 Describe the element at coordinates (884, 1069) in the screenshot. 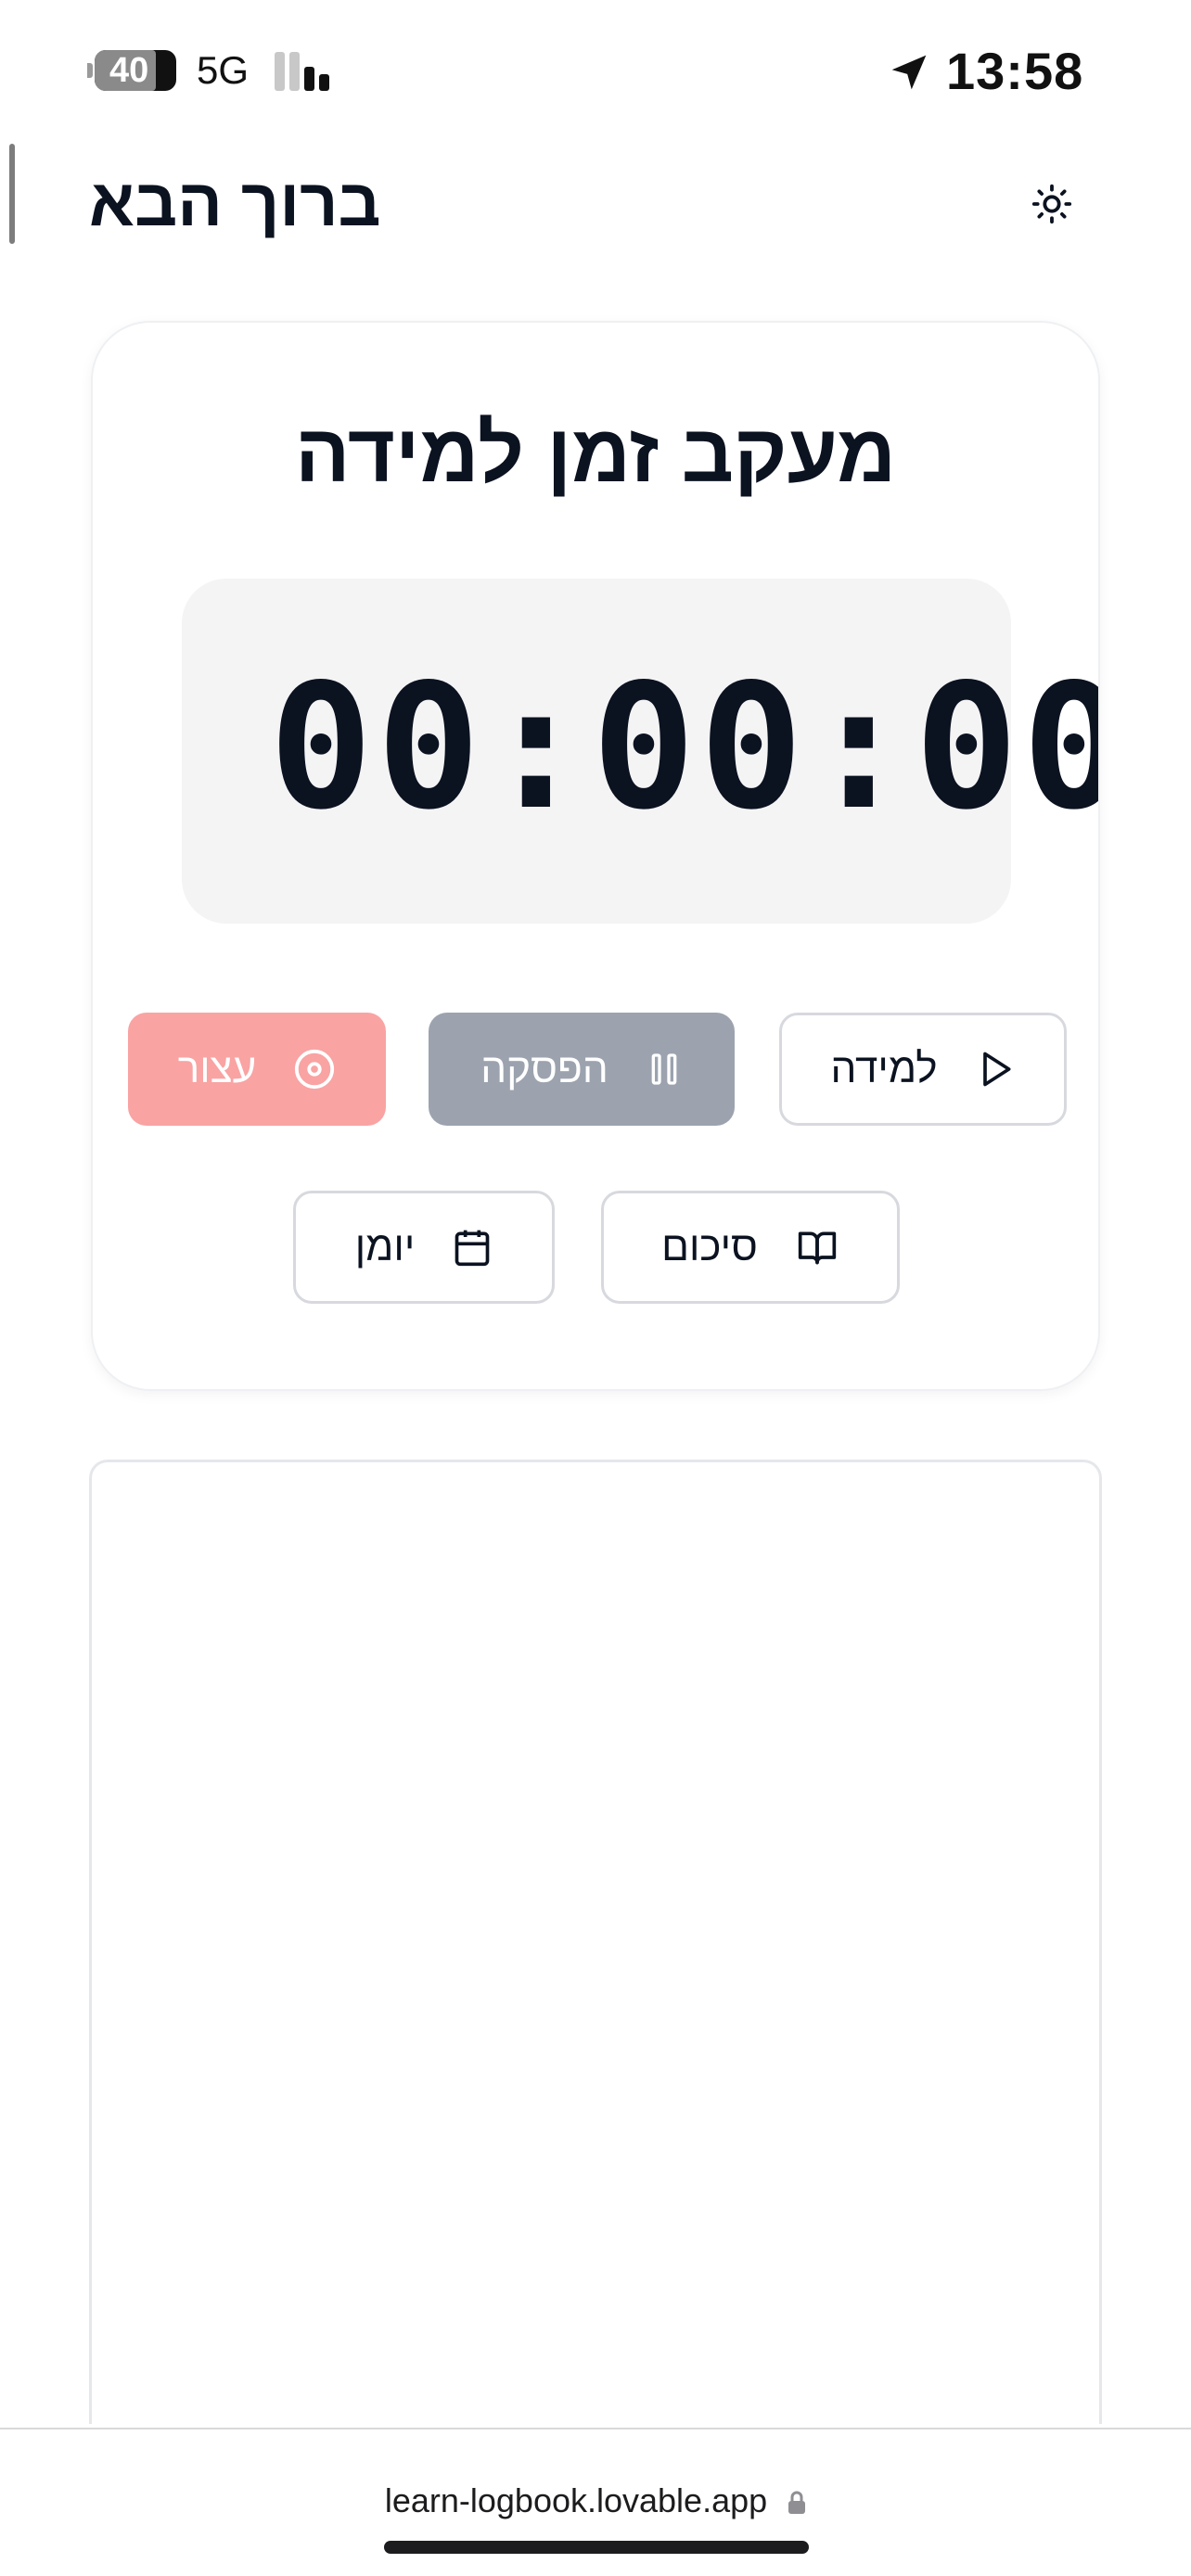

I see `start-button-label: למידה` at that location.